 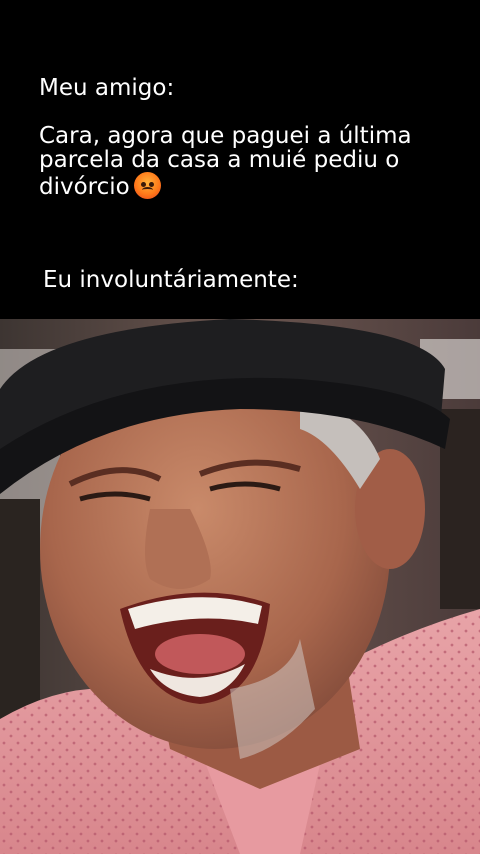 I want to click on caption-line-3-text: divórcio, so click(x=84, y=187).